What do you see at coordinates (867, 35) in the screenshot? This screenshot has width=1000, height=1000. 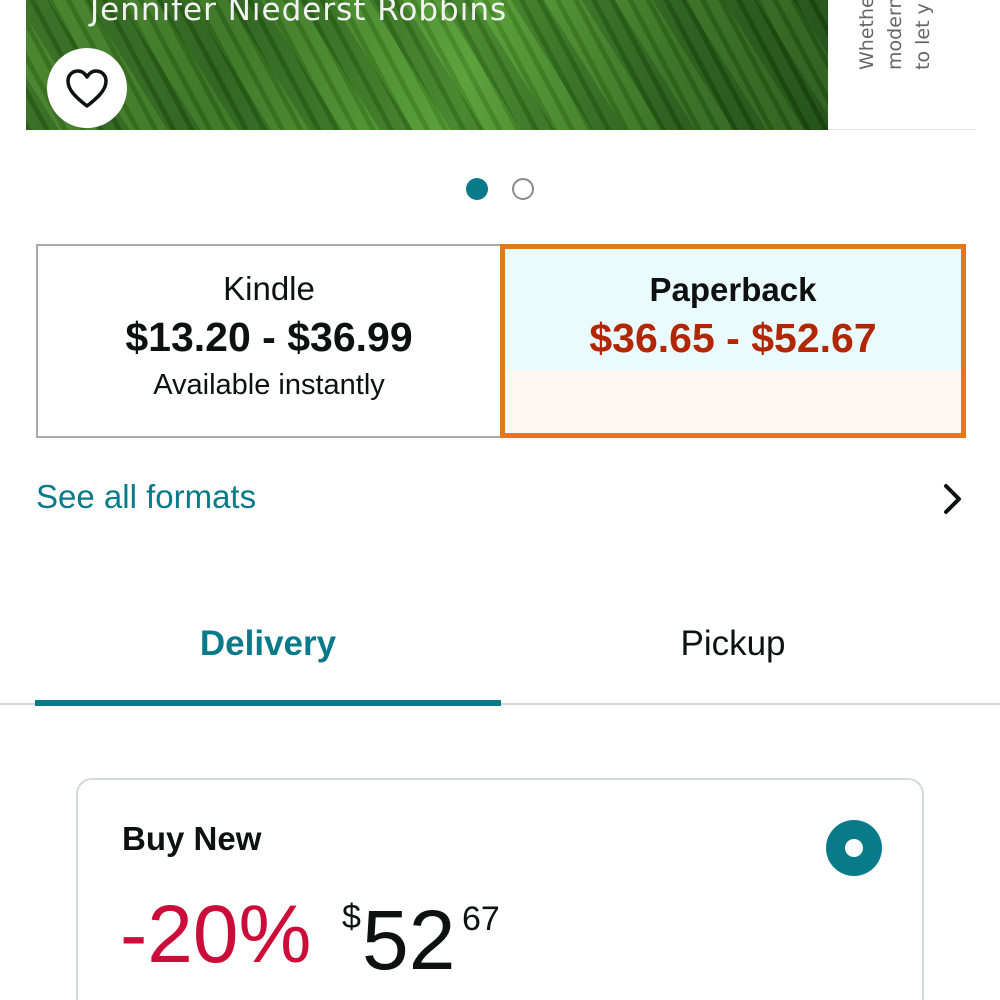 I see `preview-text-line: Whethe` at bounding box center [867, 35].